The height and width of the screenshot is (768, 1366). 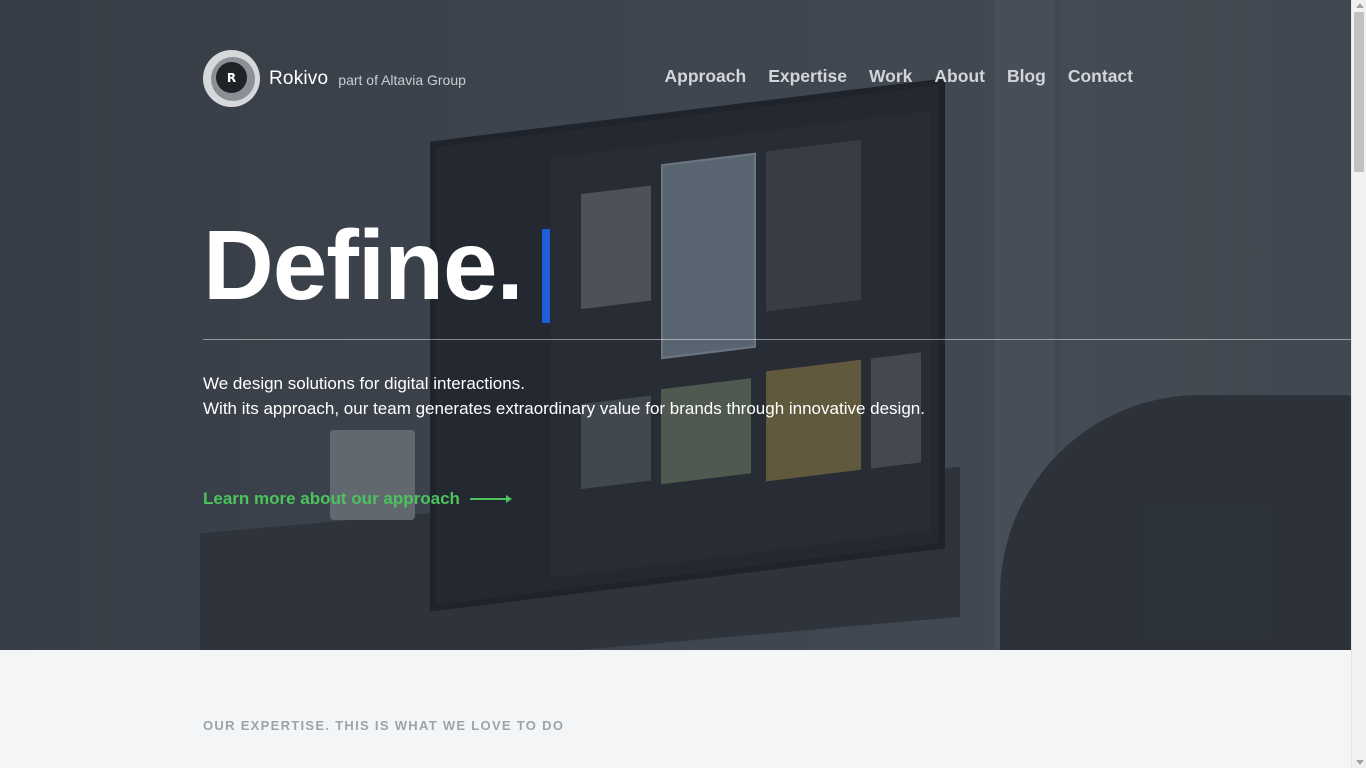 I want to click on nav-contact: Contact, so click(x=1100, y=76).